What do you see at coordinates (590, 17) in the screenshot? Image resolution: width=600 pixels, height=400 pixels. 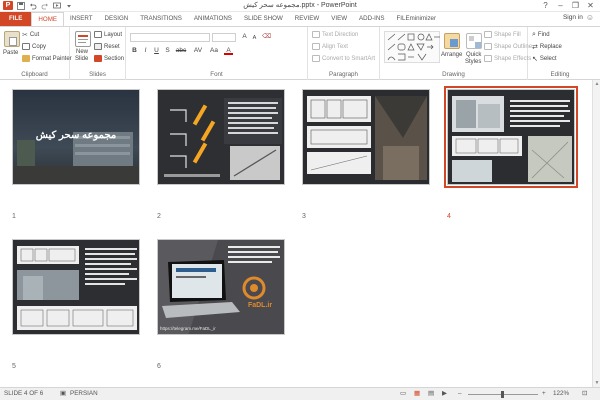 I see `smiley-feedback-icon: ☺` at bounding box center [590, 17].